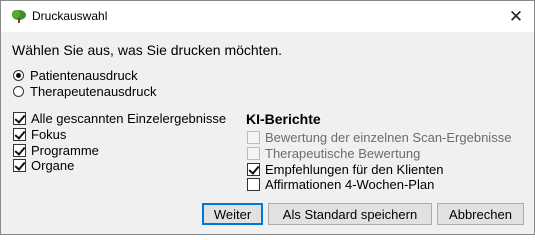  Describe the element at coordinates (343, 153) in the screenshot. I see `checkbox-label: Therapeutische Bewertung` at that location.